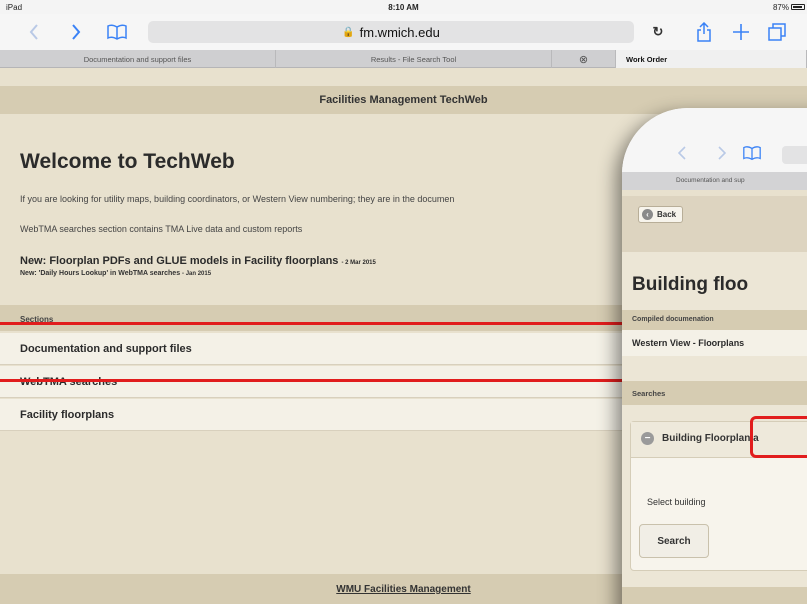 This screenshot has width=807, height=604. Describe the element at coordinates (778, 437) in the screenshot. I see `annotation-highlight-box` at that location.